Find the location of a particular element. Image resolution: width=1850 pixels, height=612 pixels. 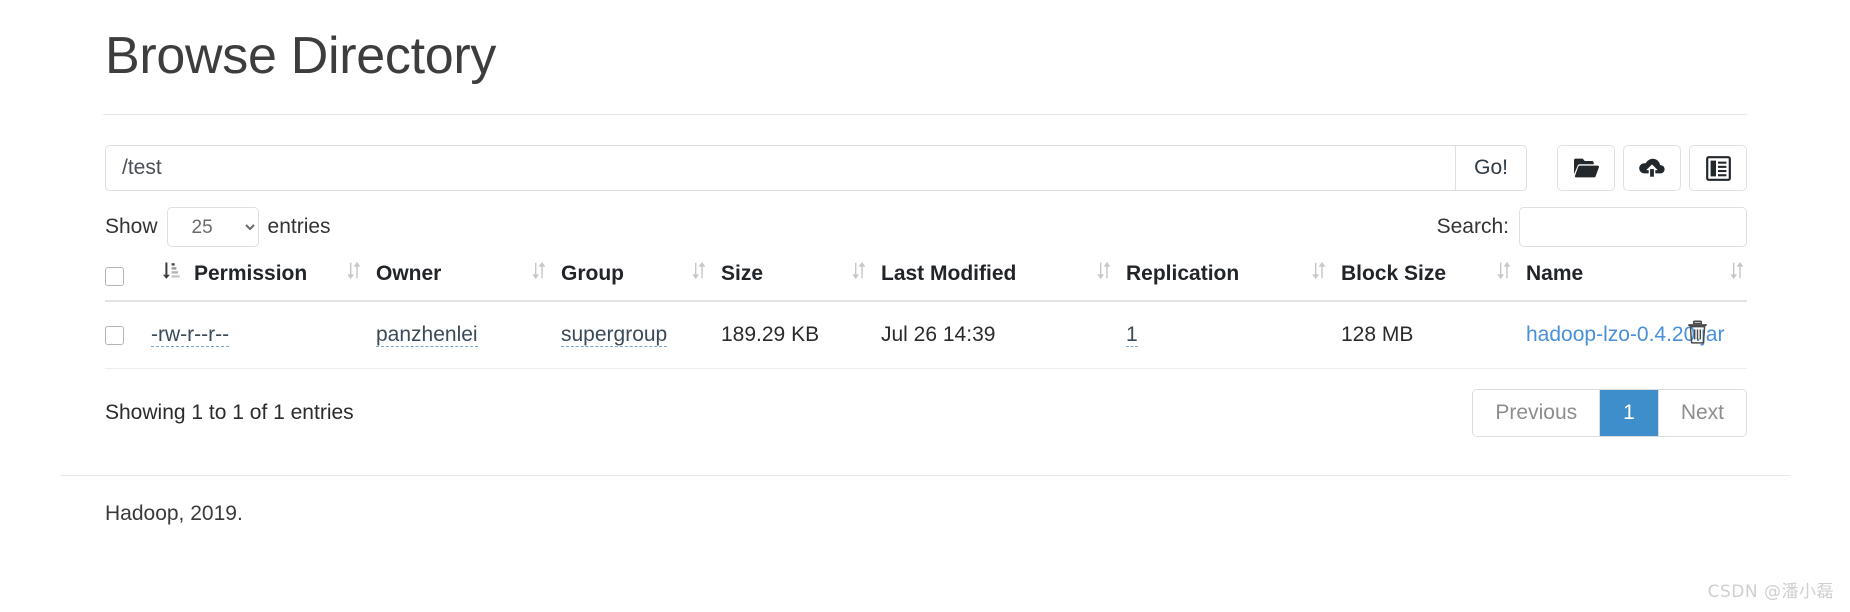

clipboard-list-icon is located at coordinates (1718, 168).